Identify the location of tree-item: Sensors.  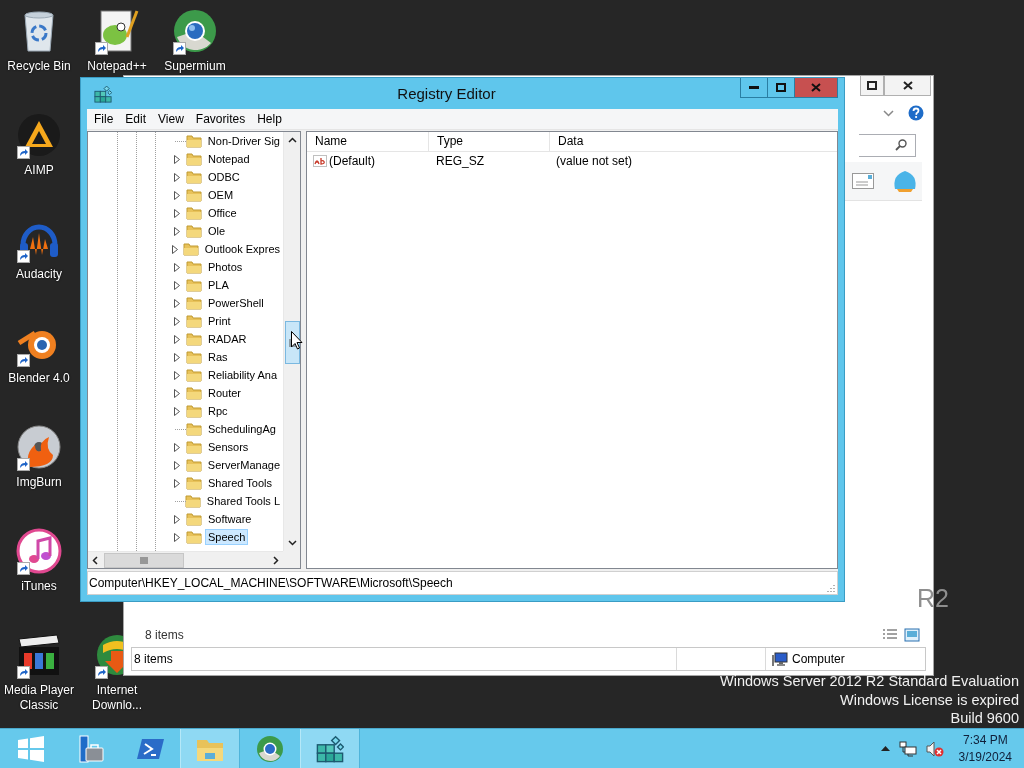
(228, 447).